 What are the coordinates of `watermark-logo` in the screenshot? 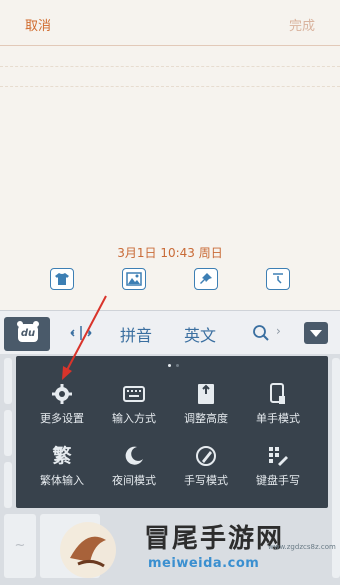 It's located at (88, 550).